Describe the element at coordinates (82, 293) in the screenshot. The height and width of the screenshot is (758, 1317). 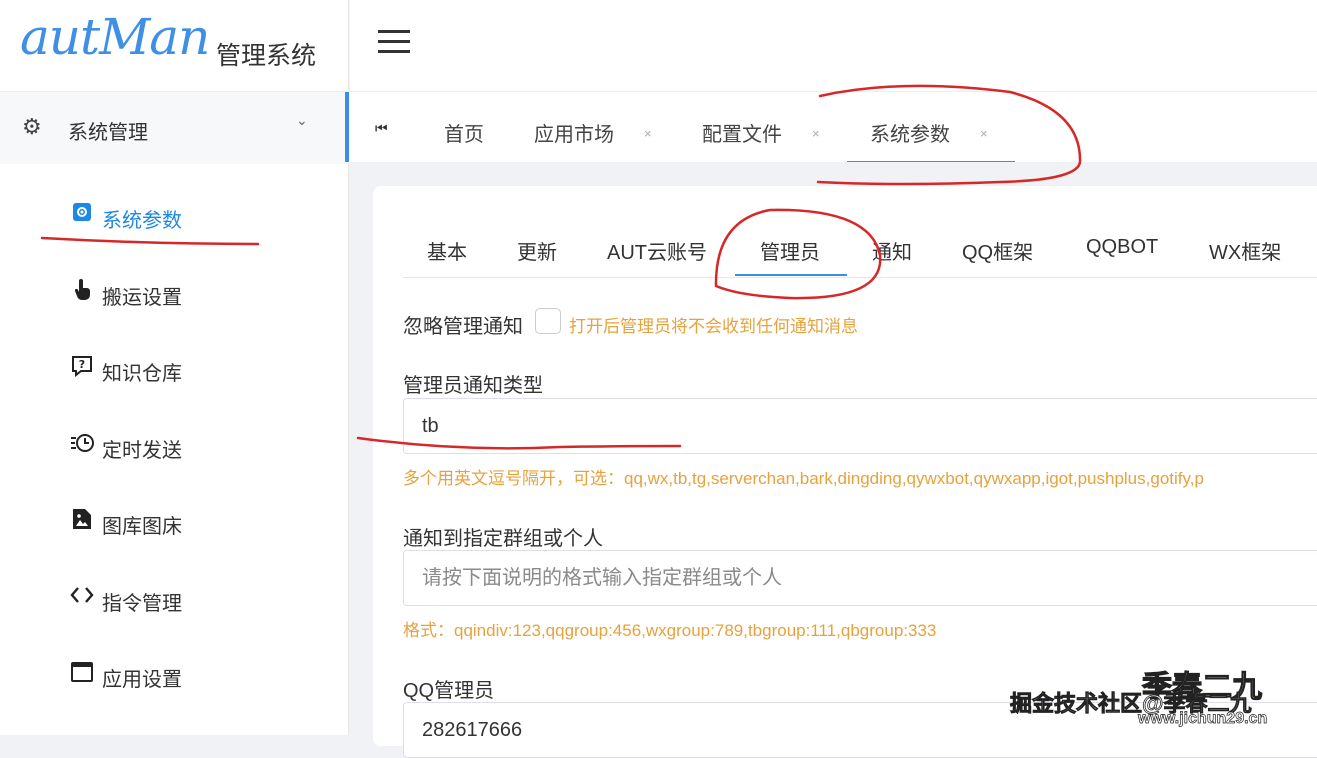
I see `hand-pointer-icon` at that location.